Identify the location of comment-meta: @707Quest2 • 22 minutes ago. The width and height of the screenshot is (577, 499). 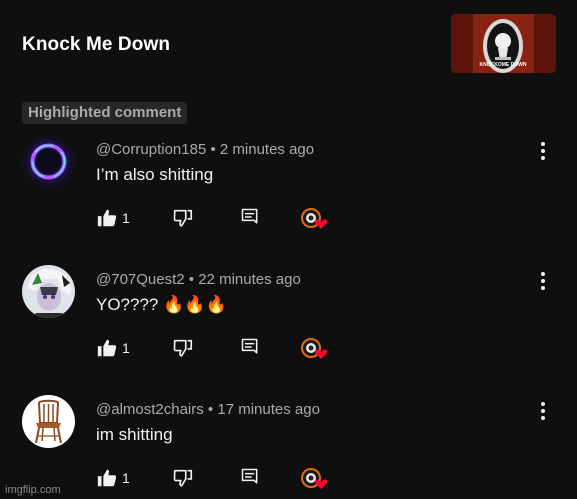
(198, 279).